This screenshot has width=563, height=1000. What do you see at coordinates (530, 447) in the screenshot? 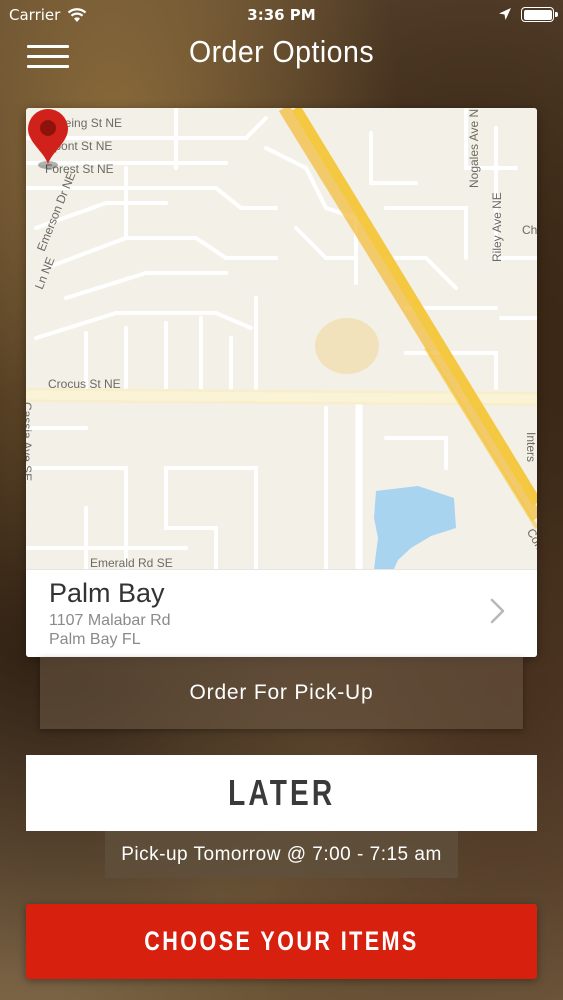
I see `street-label: Inters` at bounding box center [530, 447].